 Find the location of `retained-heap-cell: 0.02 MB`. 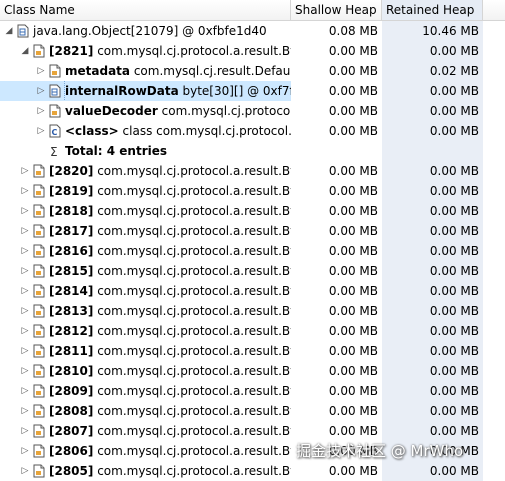

retained-heap-cell: 0.02 MB is located at coordinates (432, 71).